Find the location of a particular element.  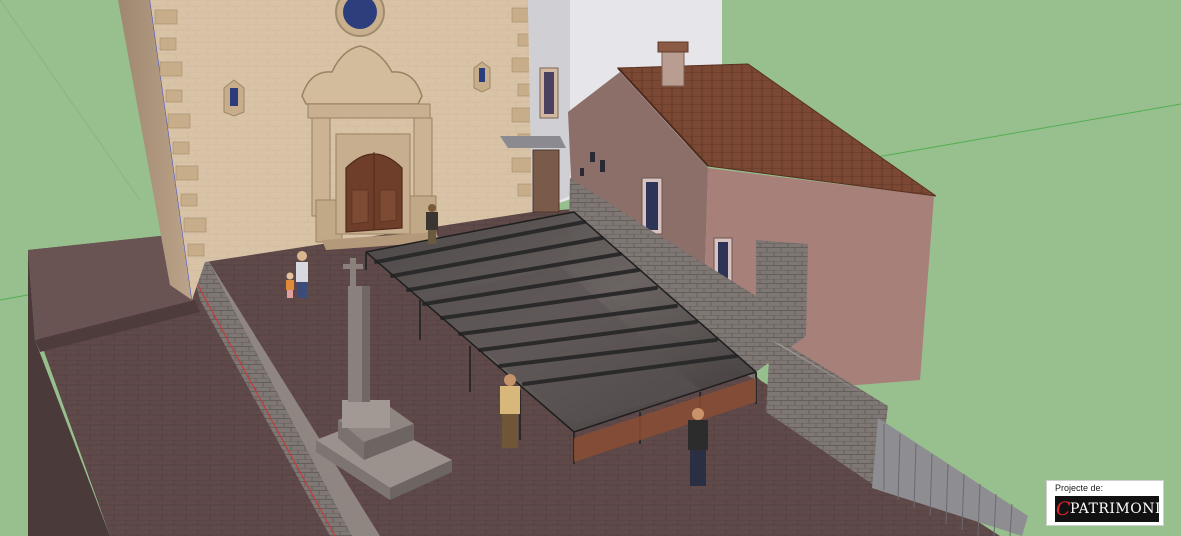

house-window-glass is located at coordinates (549, 93).